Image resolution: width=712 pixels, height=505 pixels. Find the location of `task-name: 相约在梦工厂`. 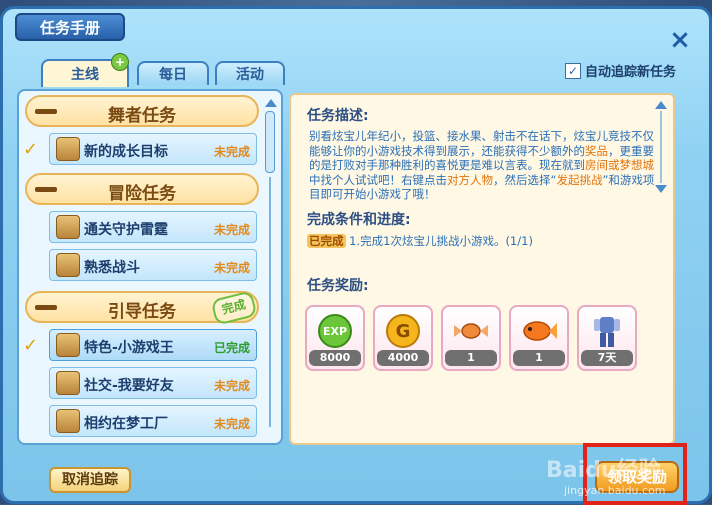

task-name: 相约在梦工厂 is located at coordinates (126, 424).